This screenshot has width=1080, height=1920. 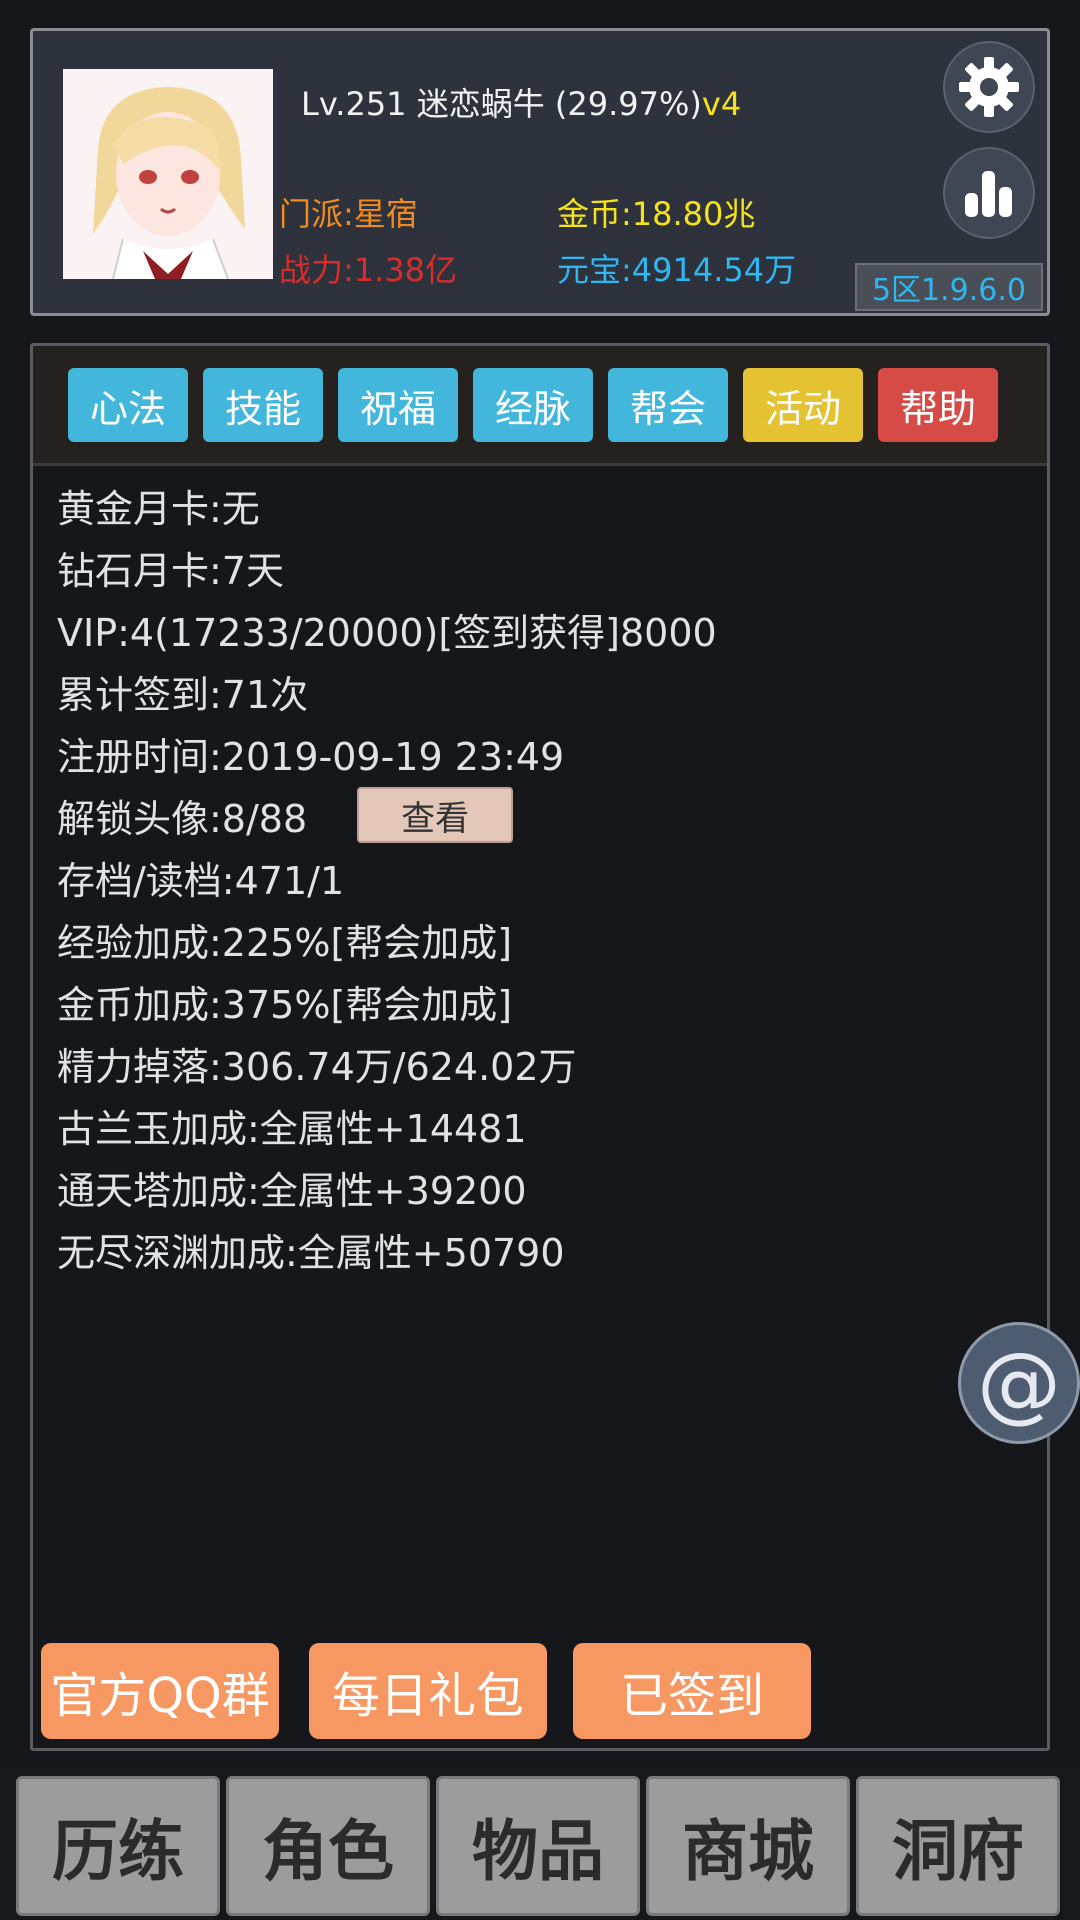 I want to click on bottom-navigation: 历练 角色 物品 商城 洞府, so click(x=540, y=1845).